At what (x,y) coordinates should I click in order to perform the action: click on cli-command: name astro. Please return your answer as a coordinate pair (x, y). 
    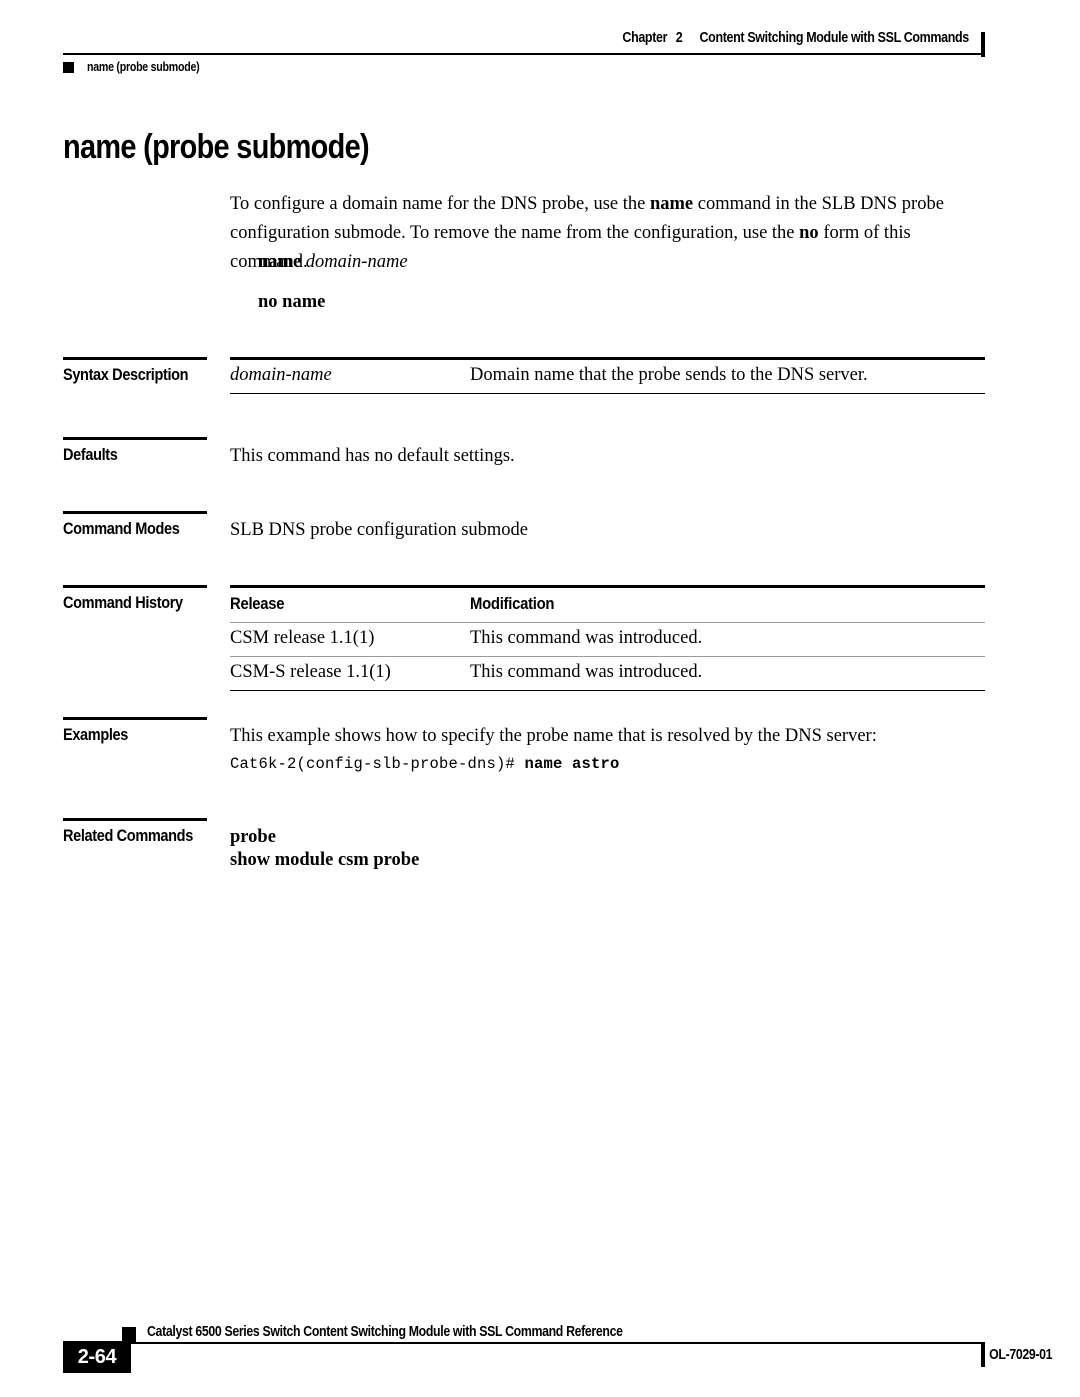
    Looking at the image, I should click on (572, 764).